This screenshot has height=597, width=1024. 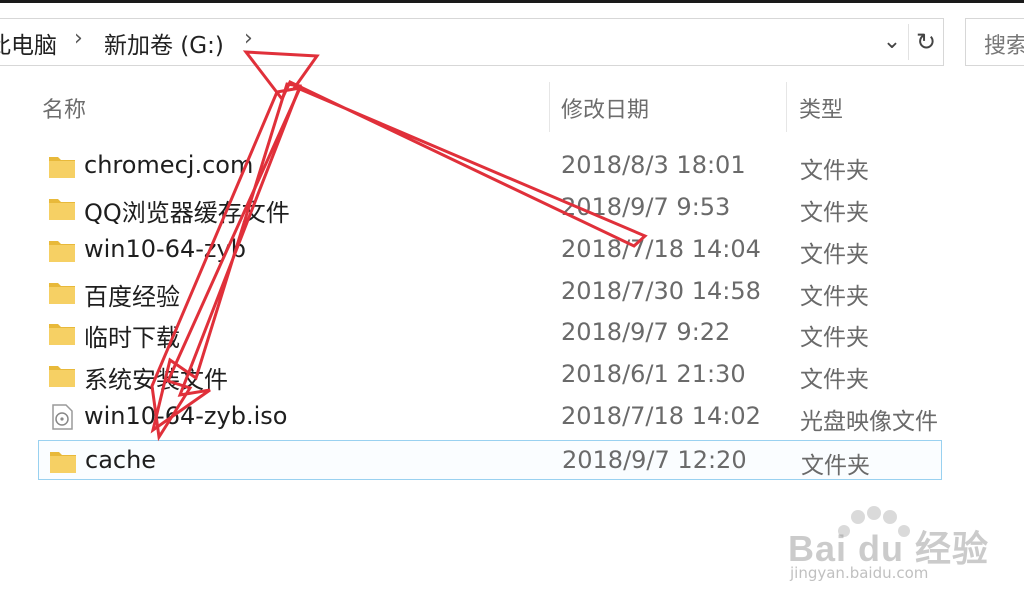 I want to click on window-top-edge, so click(x=512, y=1).